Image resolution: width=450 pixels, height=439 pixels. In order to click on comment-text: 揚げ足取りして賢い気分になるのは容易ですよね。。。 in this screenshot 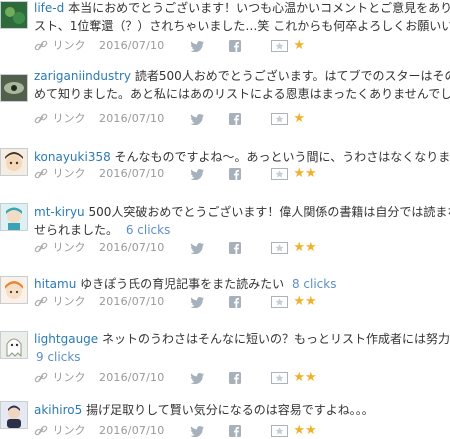, I will do `click(230, 410)`.